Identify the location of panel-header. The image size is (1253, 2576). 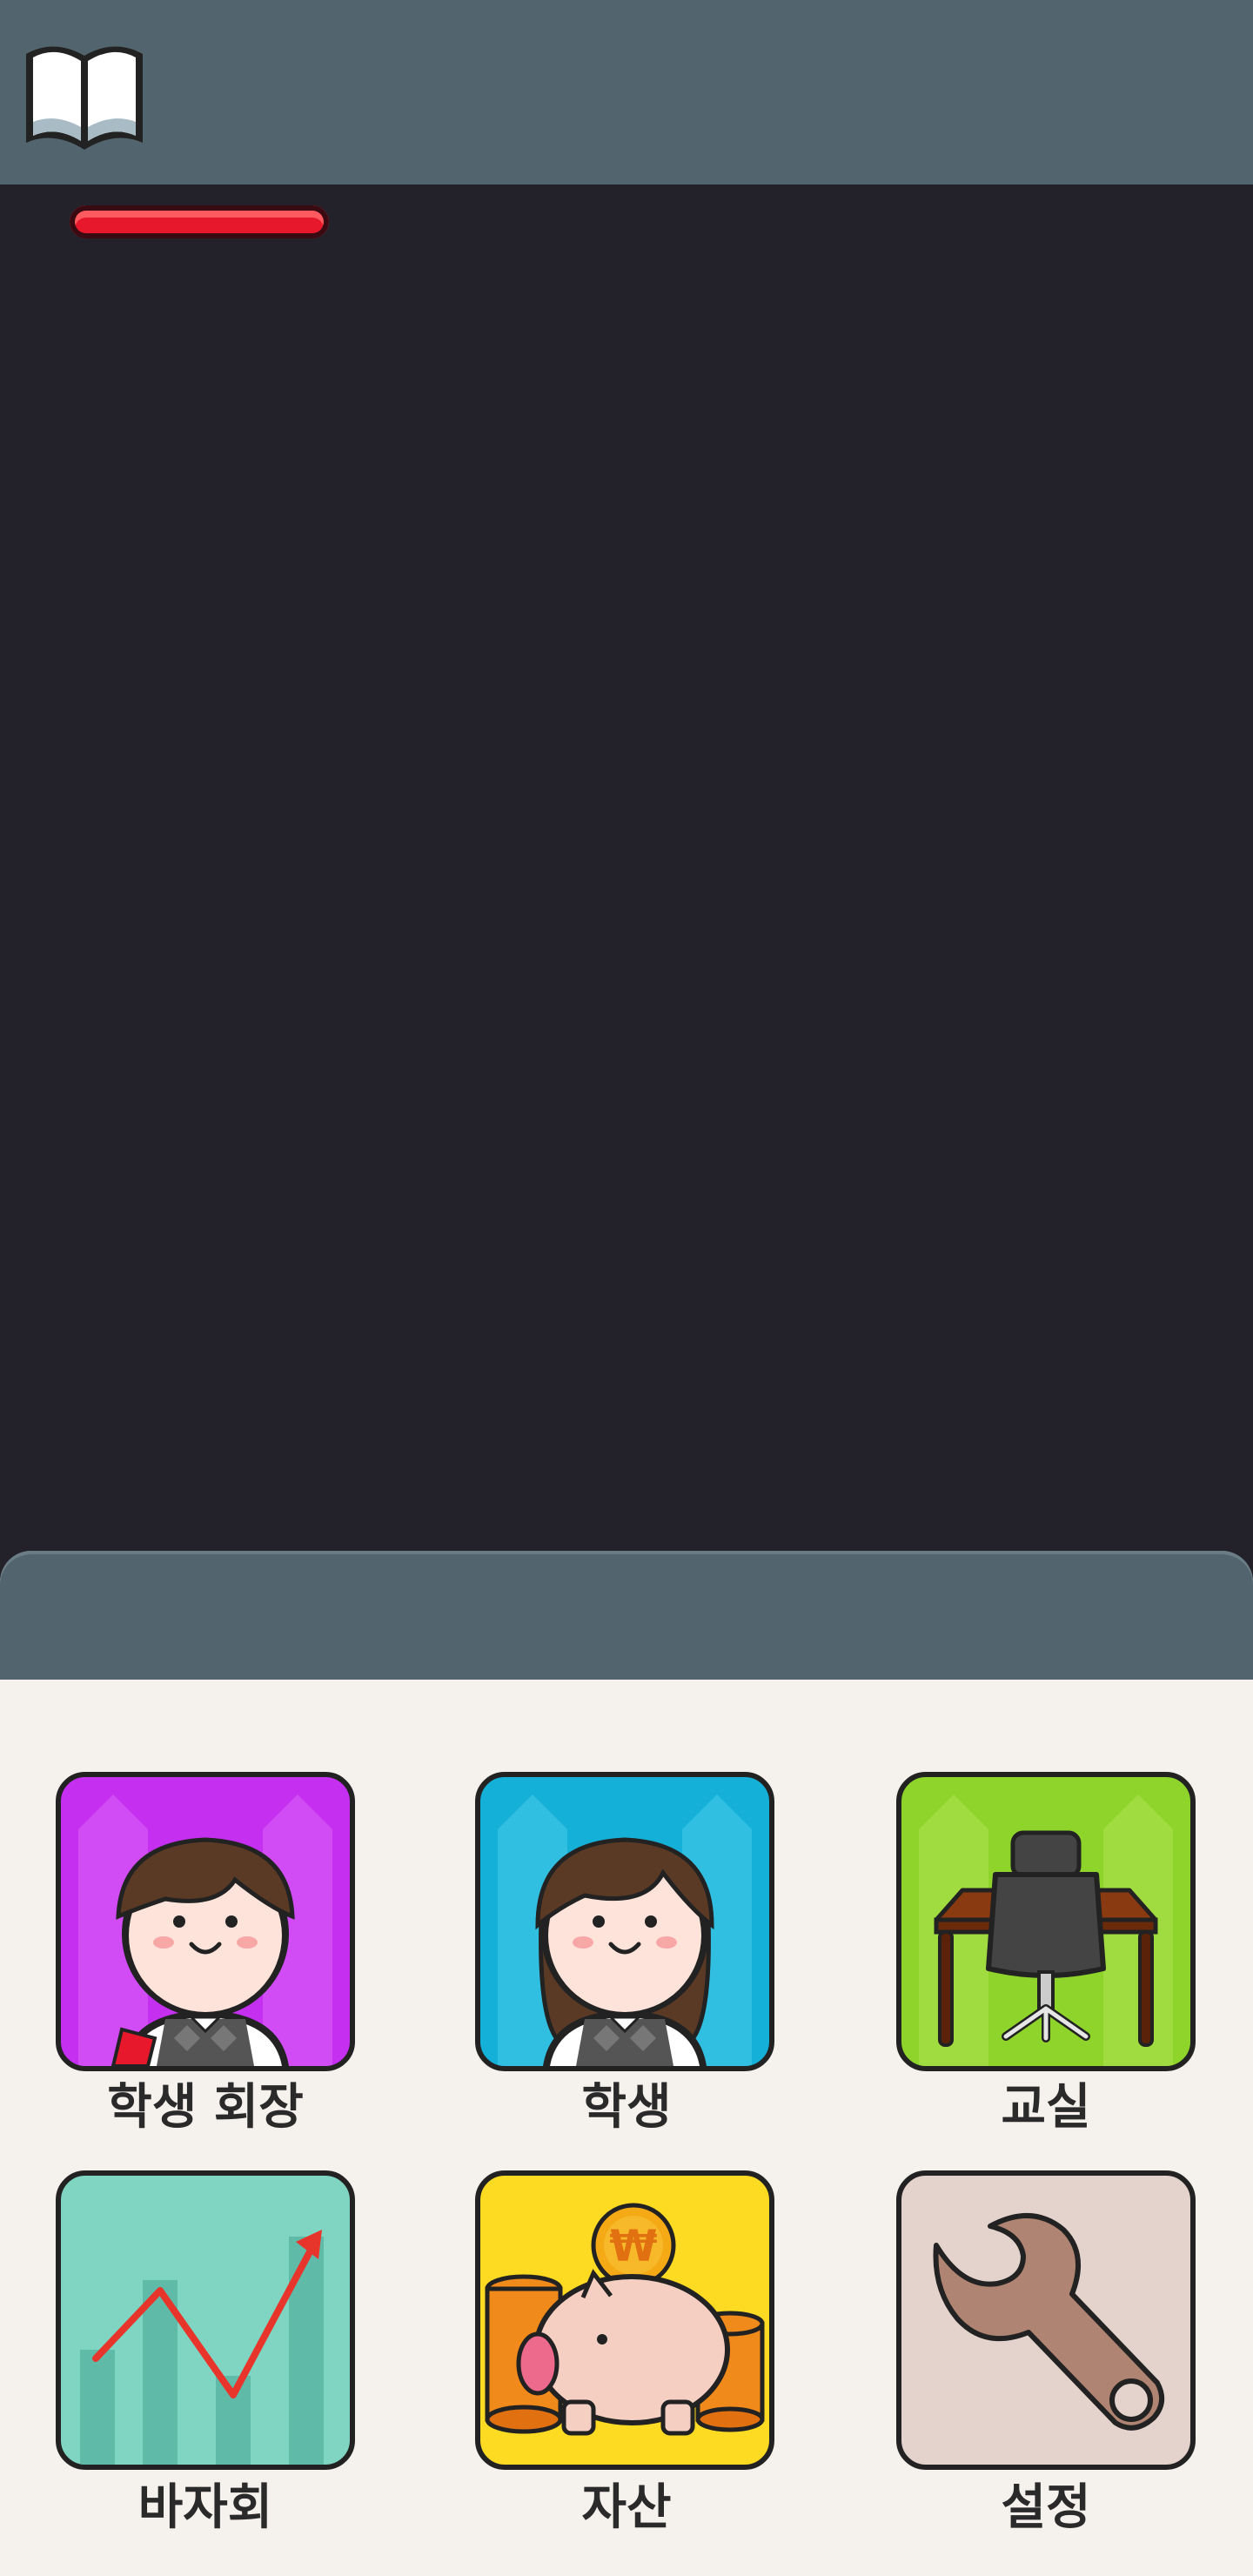
(626, 1615).